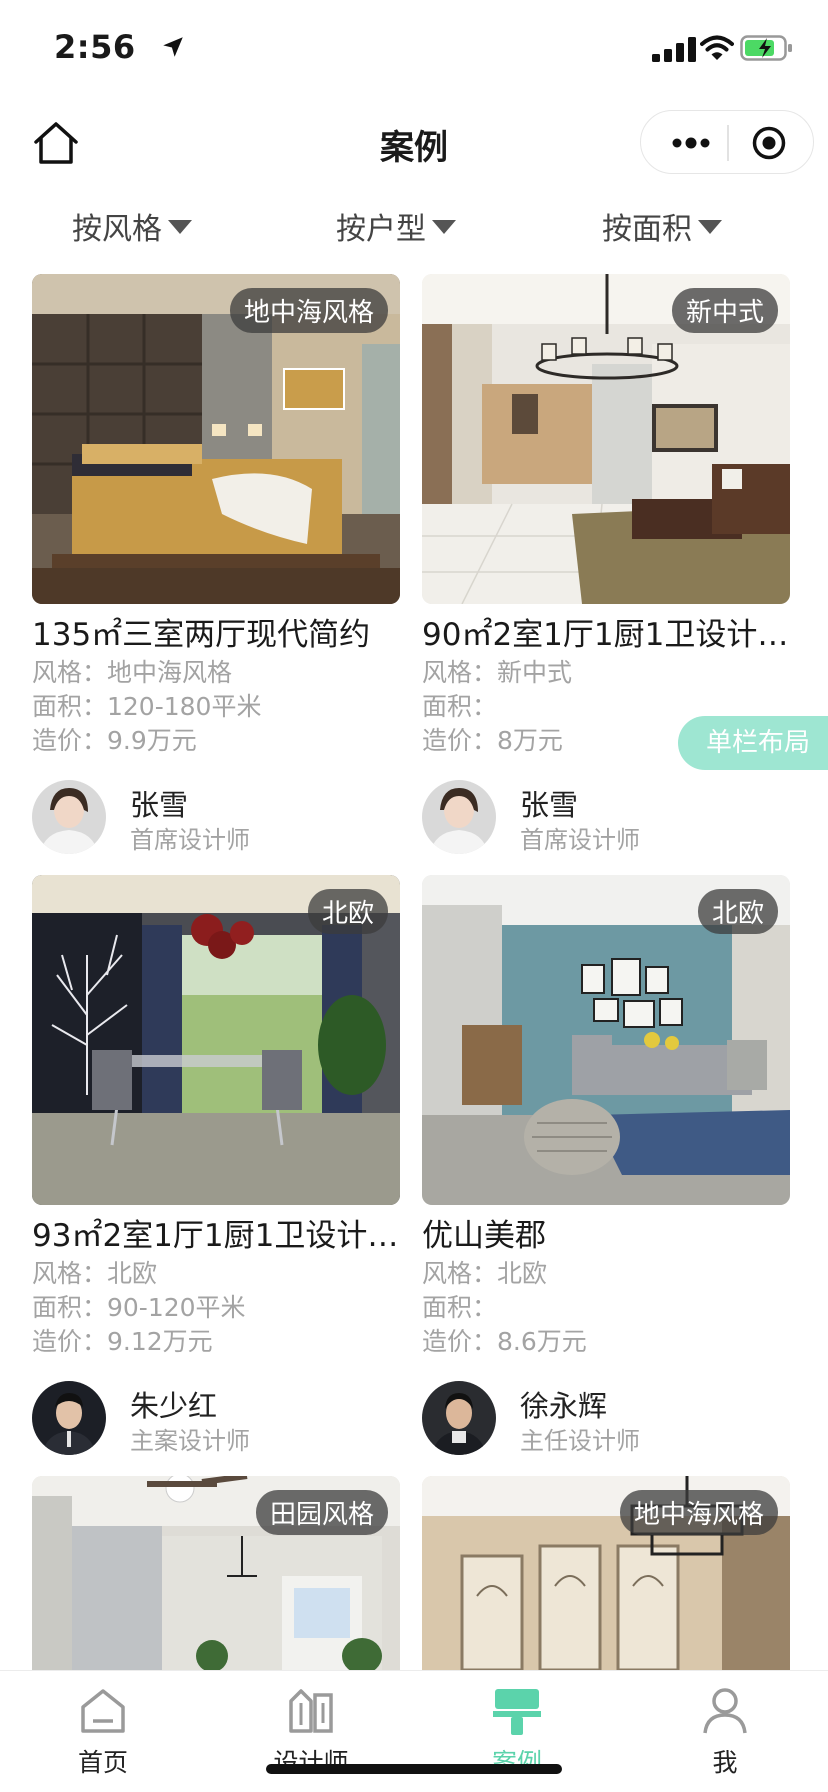 This screenshot has width=828, height=1792. Describe the element at coordinates (564, 1406) in the screenshot. I see `designer-name: 徐永辉` at that location.